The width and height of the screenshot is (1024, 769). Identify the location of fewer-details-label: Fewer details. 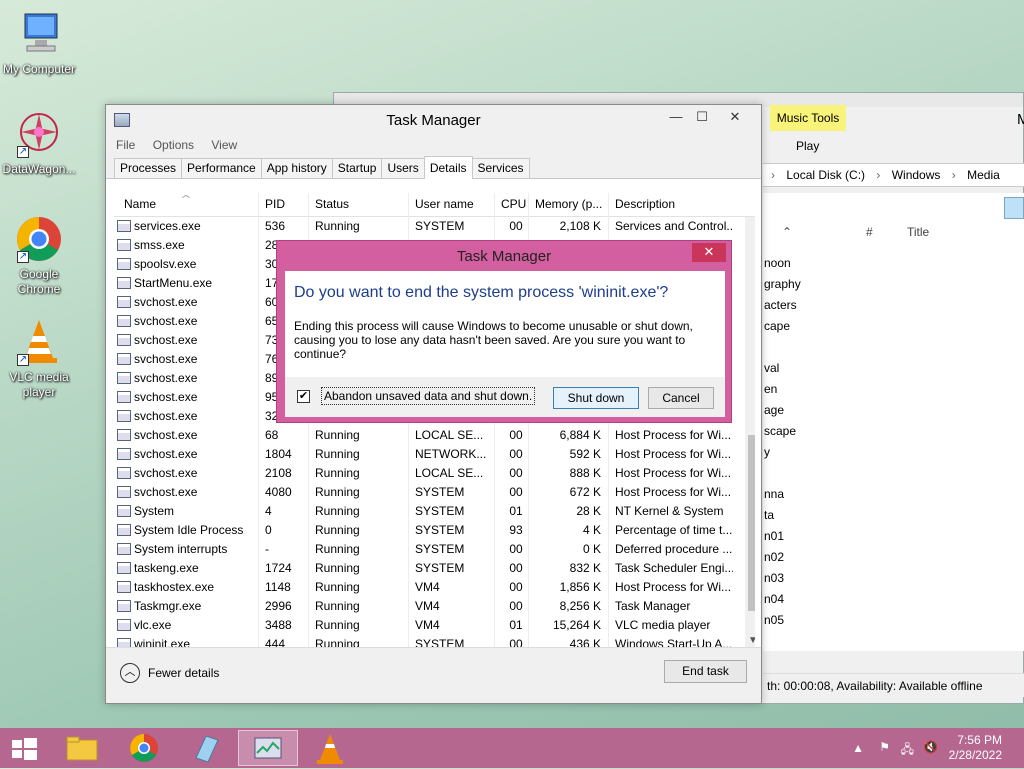
(184, 673).